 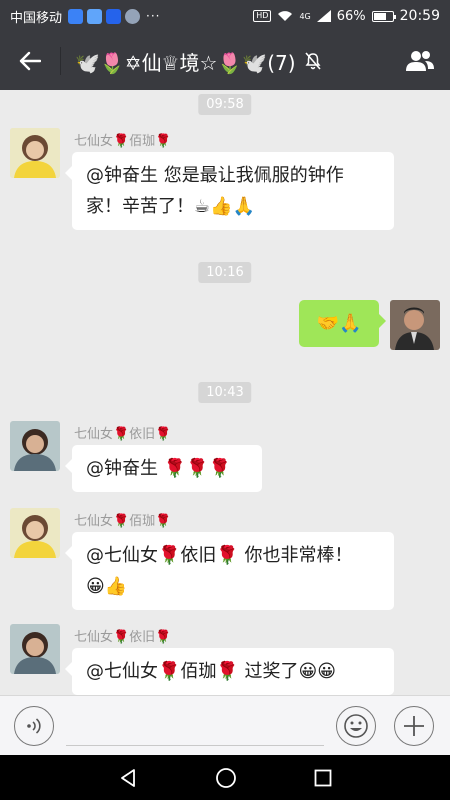 What do you see at coordinates (107, 586) in the screenshot?
I see `message-text: 😀👍` at bounding box center [107, 586].